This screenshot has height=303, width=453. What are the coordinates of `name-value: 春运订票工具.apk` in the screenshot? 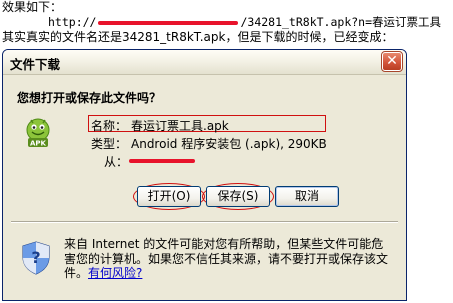 It's located at (180, 126).